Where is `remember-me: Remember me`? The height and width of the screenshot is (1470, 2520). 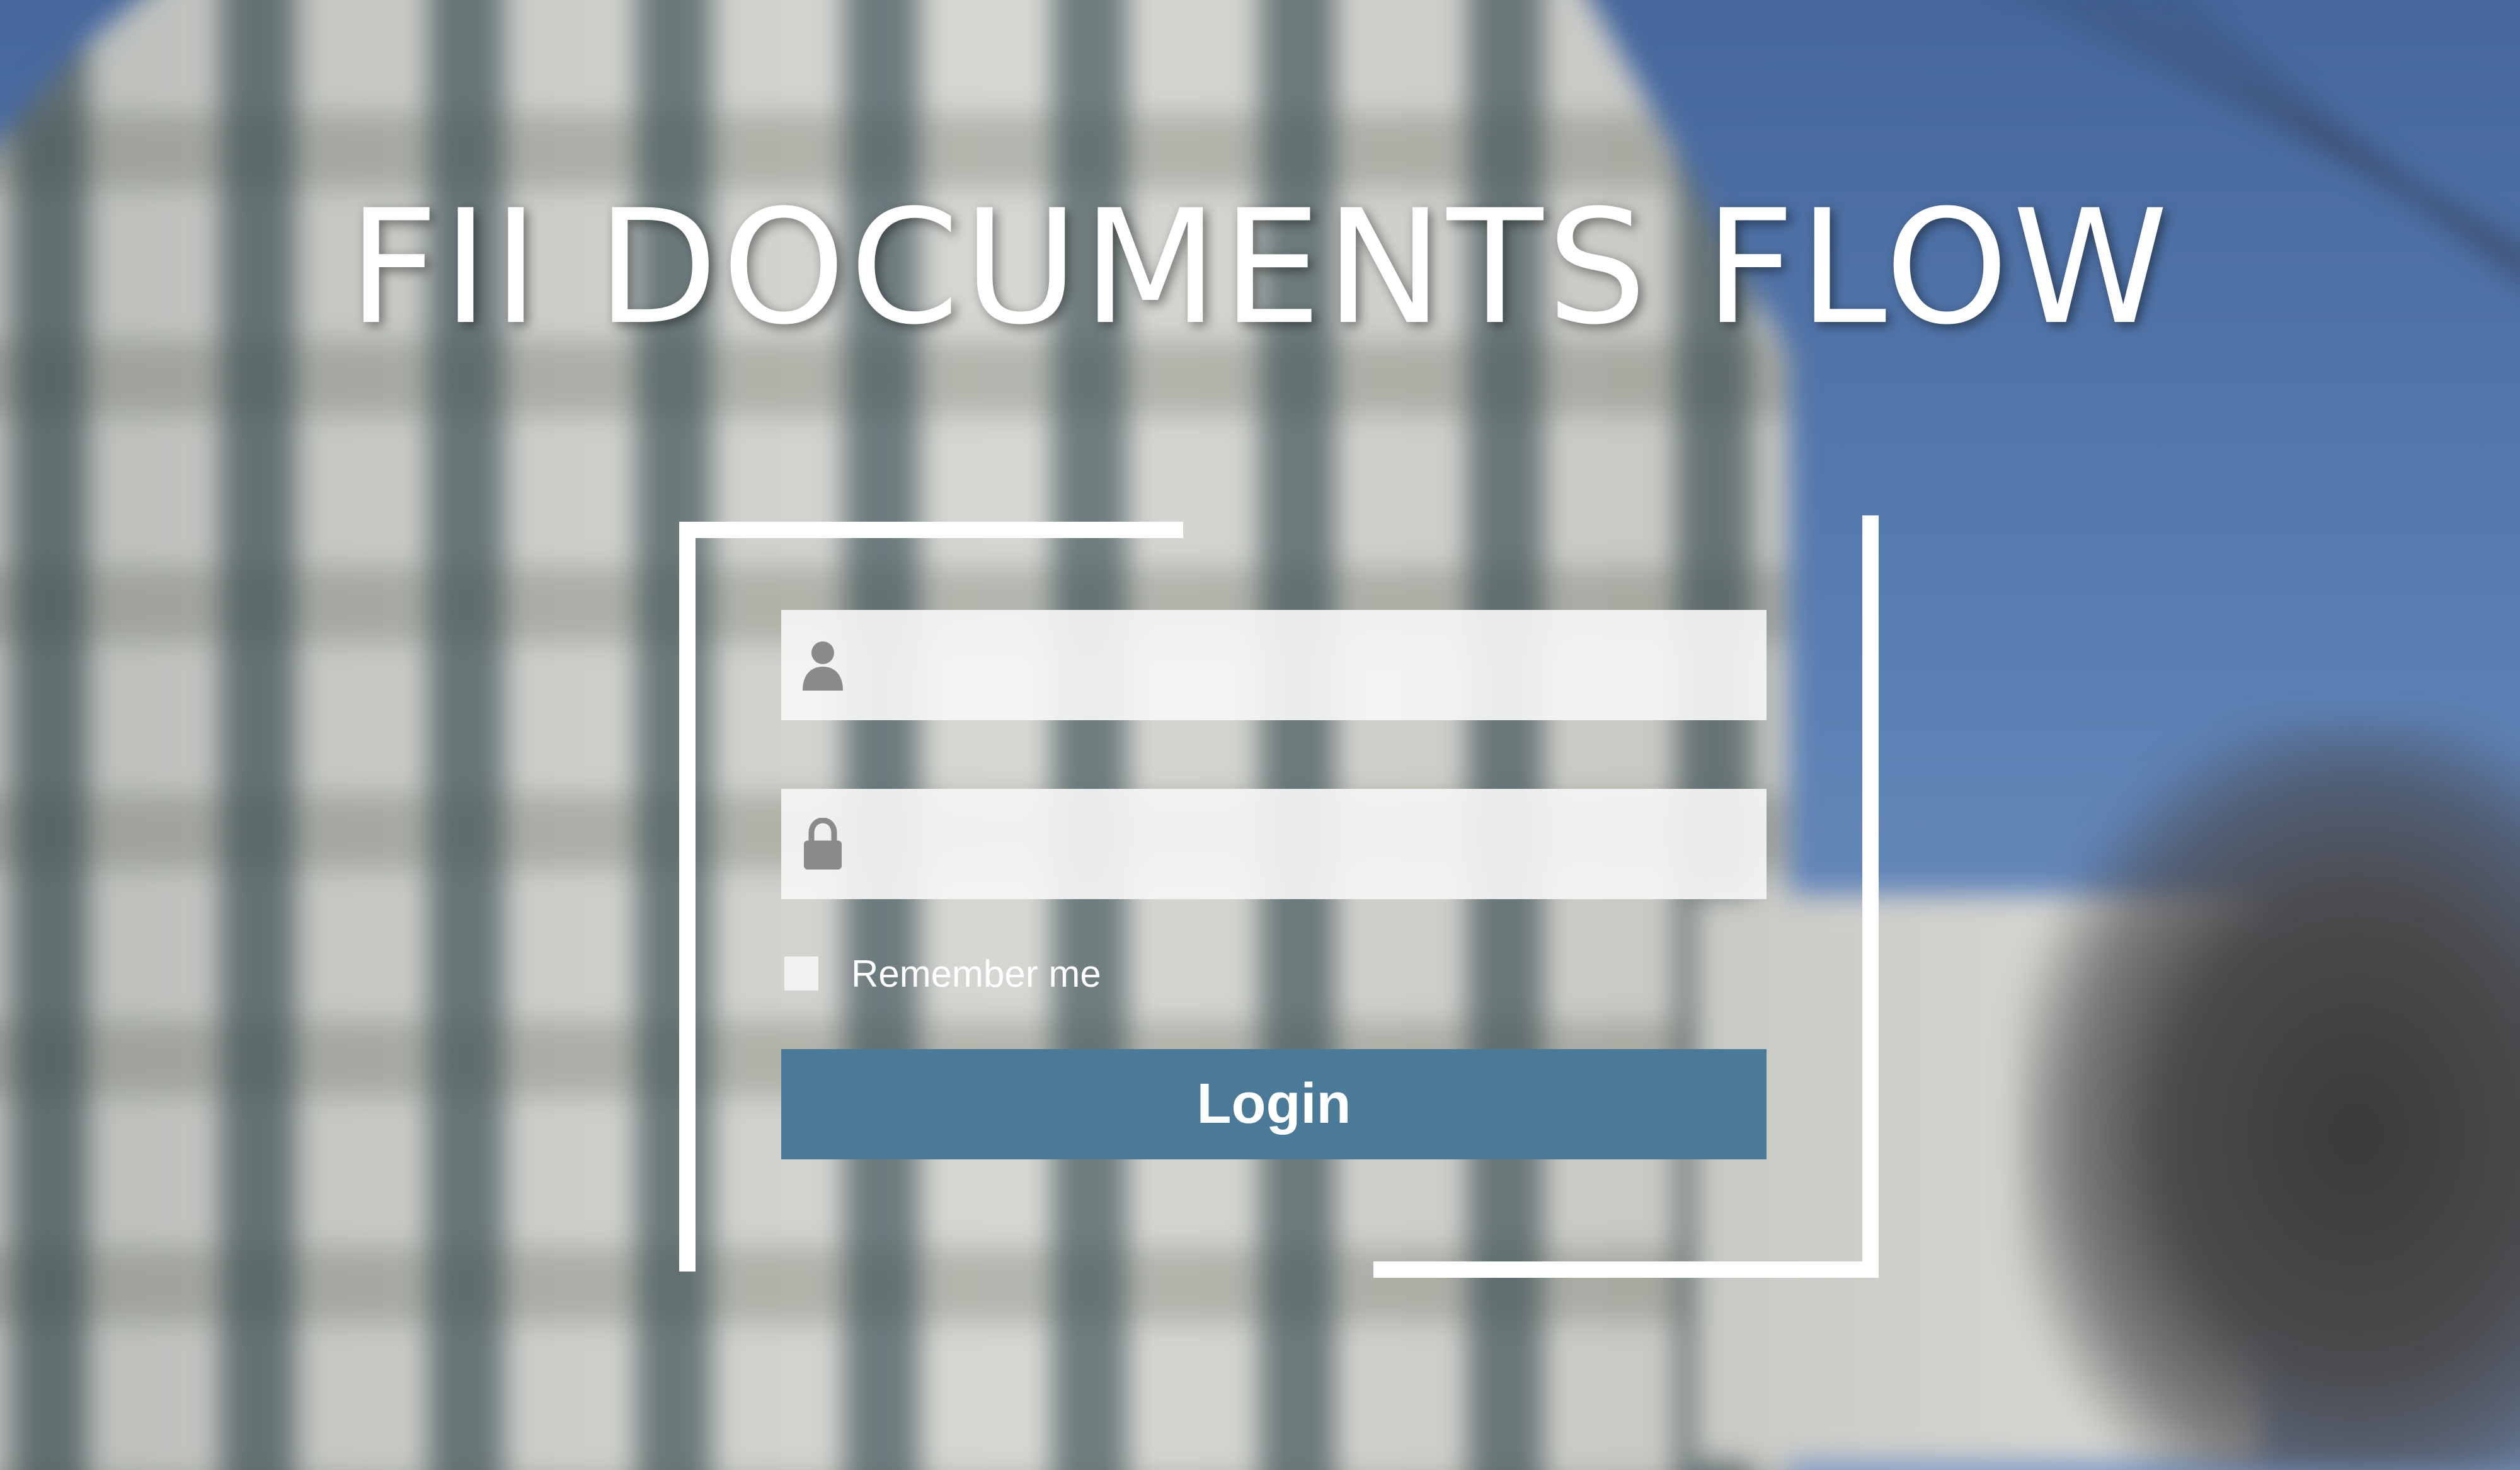 remember-me: Remember me is located at coordinates (942, 974).